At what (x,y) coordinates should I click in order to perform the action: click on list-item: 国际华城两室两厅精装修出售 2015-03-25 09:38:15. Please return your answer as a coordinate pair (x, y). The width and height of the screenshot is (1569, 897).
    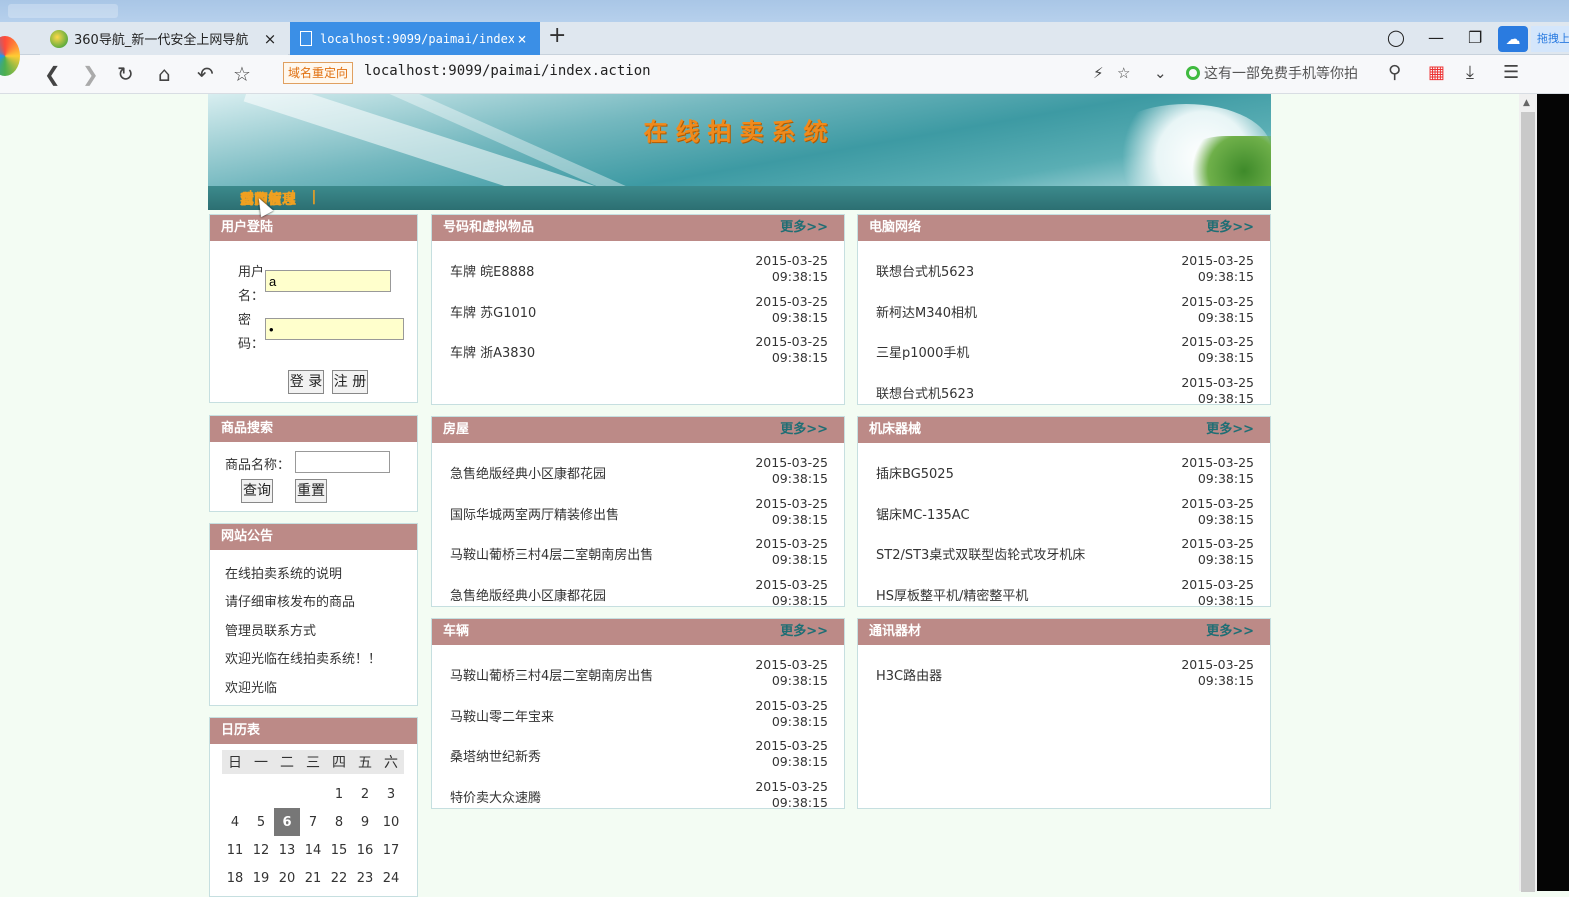
    Looking at the image, I should click on (638, 516).